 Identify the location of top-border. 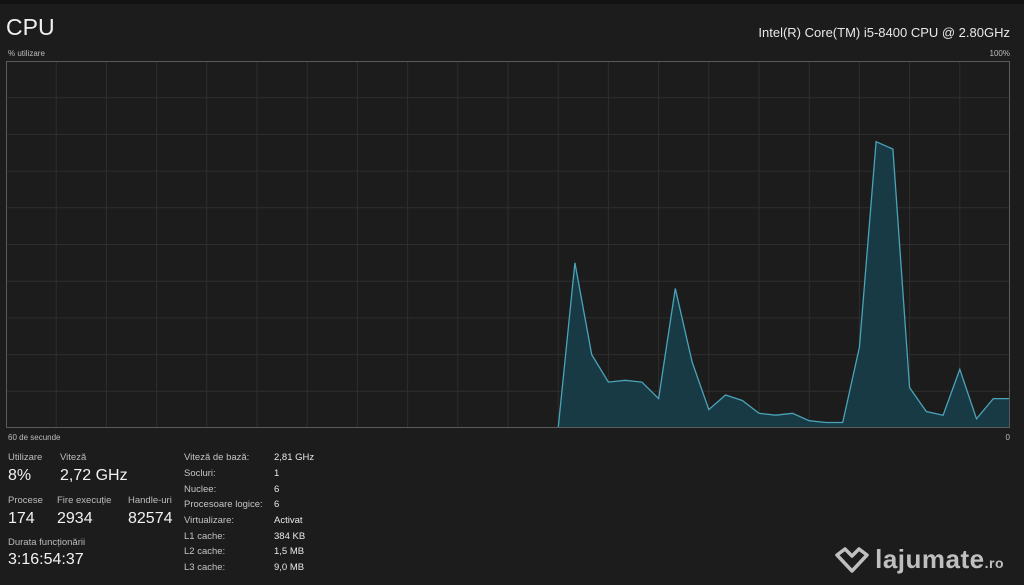
(512, 2).